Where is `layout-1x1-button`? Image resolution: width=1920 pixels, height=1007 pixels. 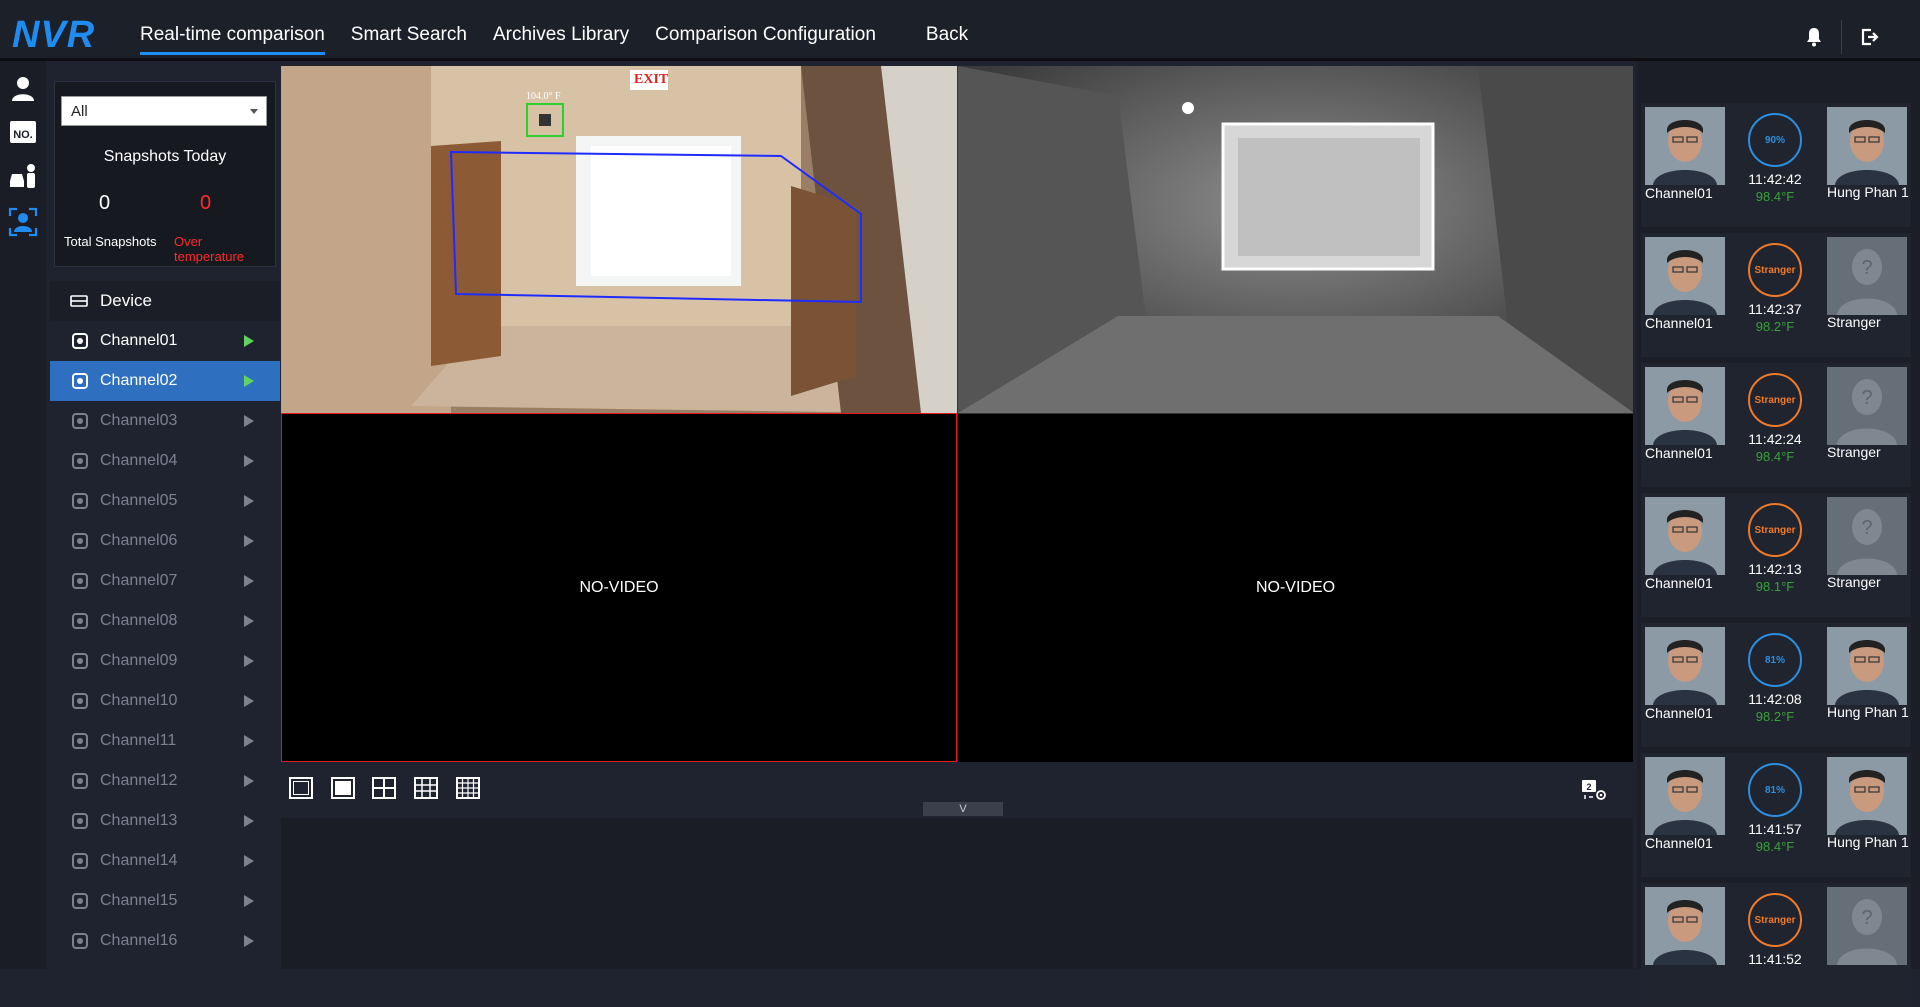
layout-1x1-button is located at coordinates (301, 788).